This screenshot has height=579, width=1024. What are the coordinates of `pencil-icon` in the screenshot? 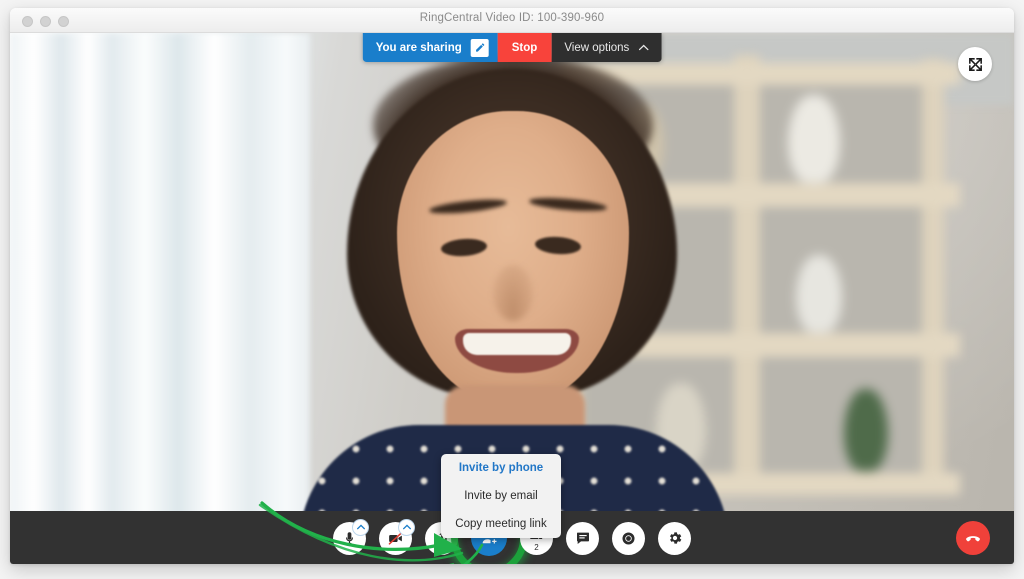 It's located at (479, 47).